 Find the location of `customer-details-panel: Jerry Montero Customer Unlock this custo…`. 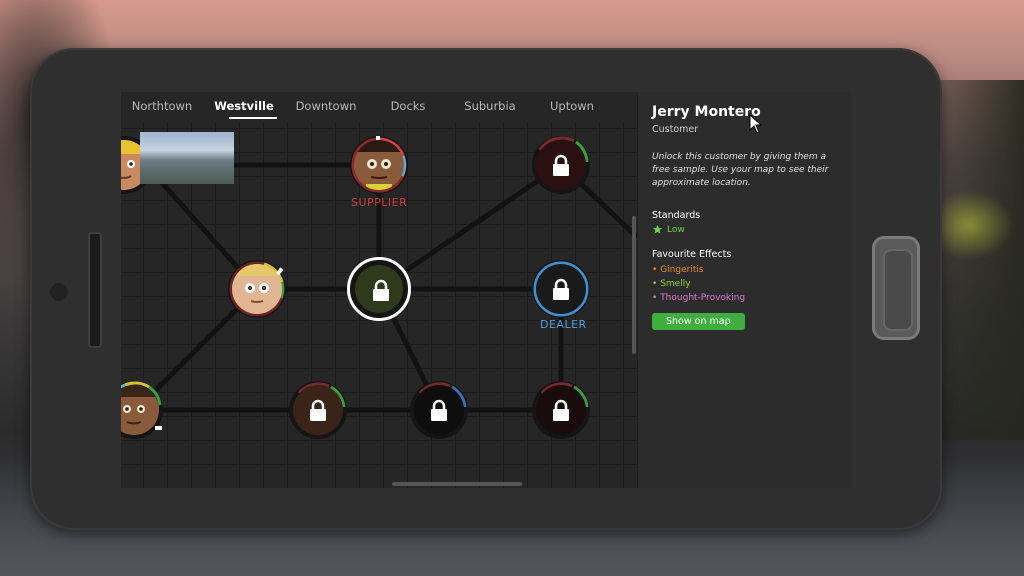

customer-details-panel: Jerry Montero Customer Unlock this custo… is located at coordinates (744, 290).